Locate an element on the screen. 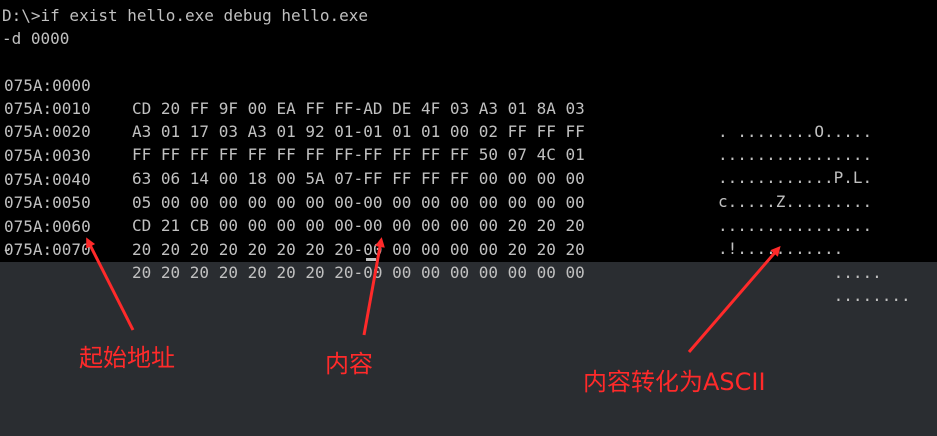 The height and width of the screenshot is (436, 937). label-content: 内容 is located at coordinates (349, 364).